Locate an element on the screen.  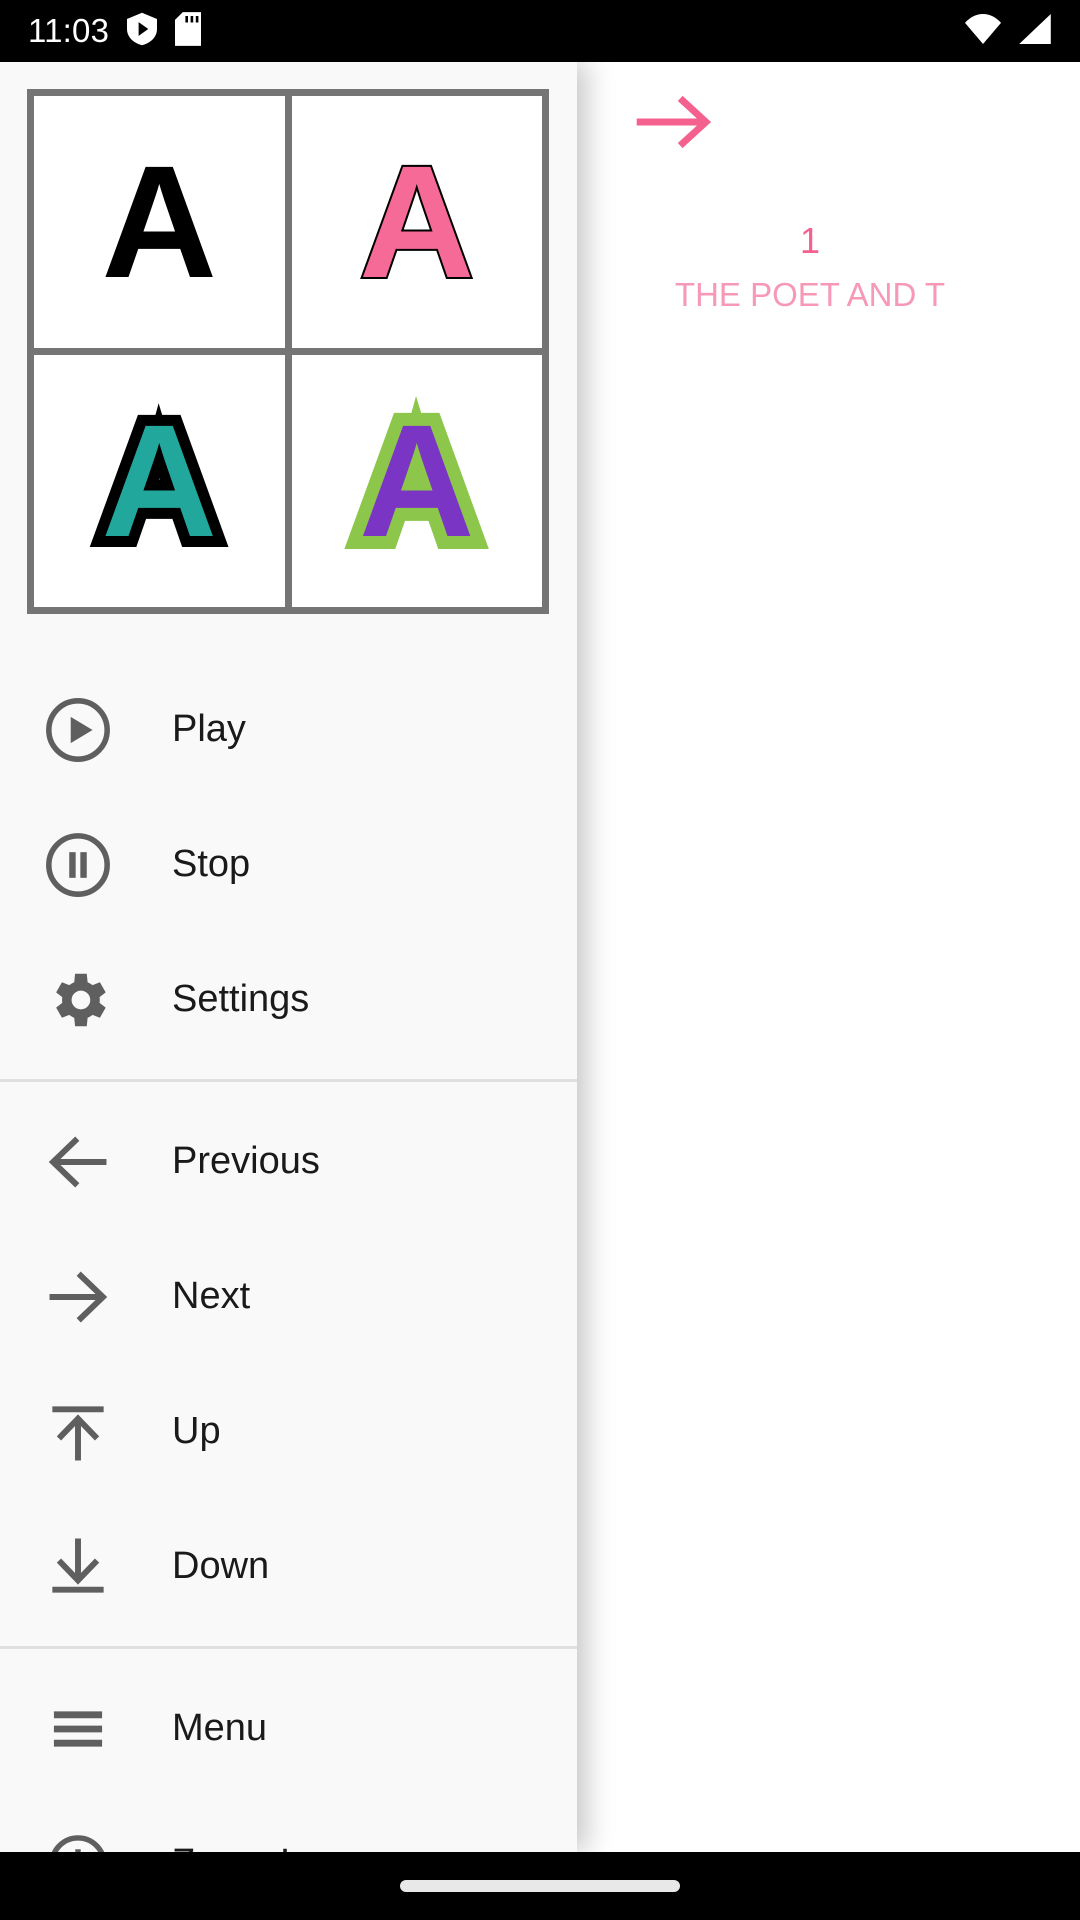
system-navigation-bar is located at coordinates (540, 1886).